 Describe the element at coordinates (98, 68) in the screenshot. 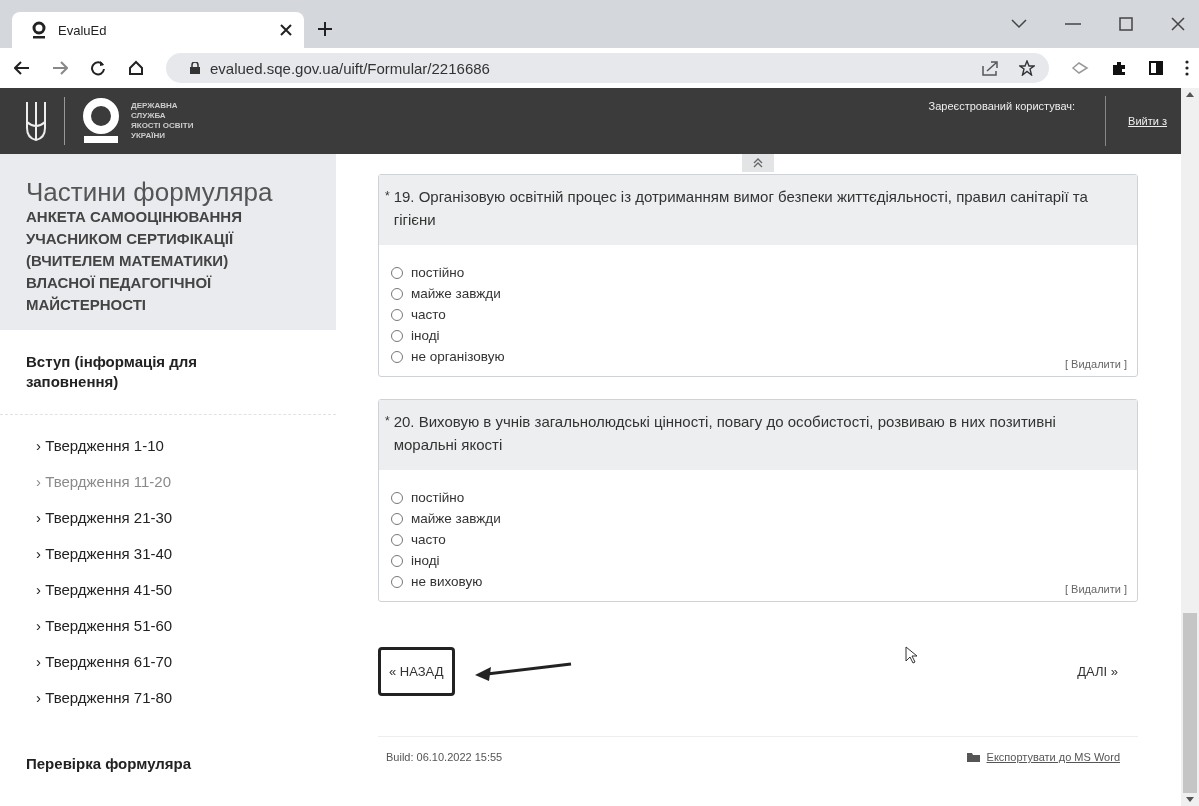

I see `reload-icon` at that location.